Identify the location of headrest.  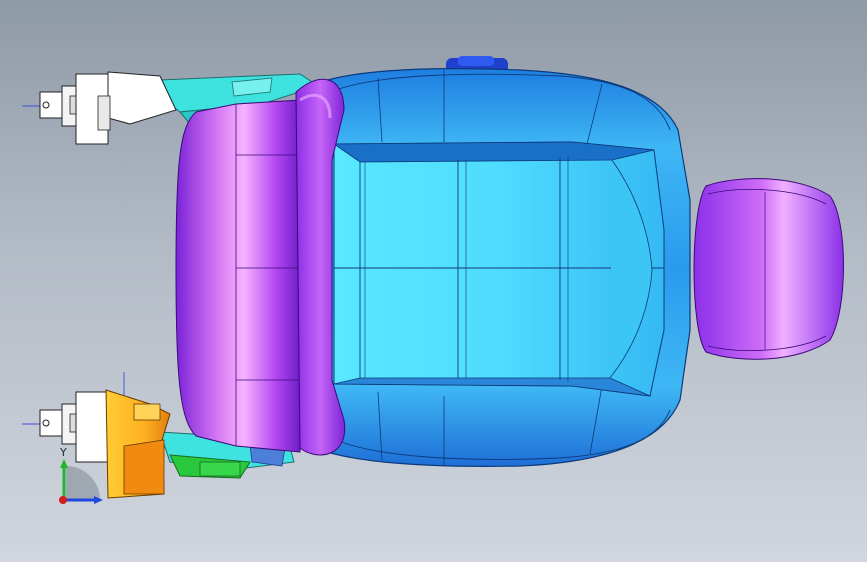
(768, 269).